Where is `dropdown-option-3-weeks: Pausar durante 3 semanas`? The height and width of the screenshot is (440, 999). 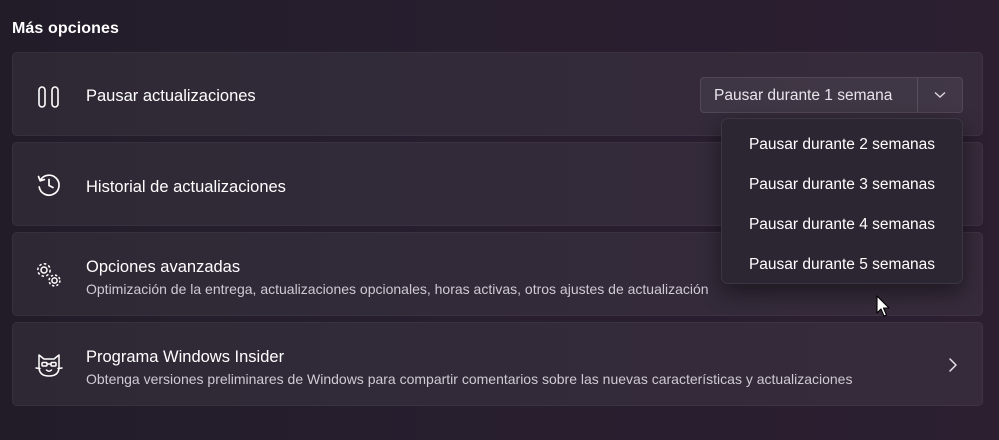
dropdown-option-3-weeks: Pausar durante 3 semanas is located at coordinates (842, 185).